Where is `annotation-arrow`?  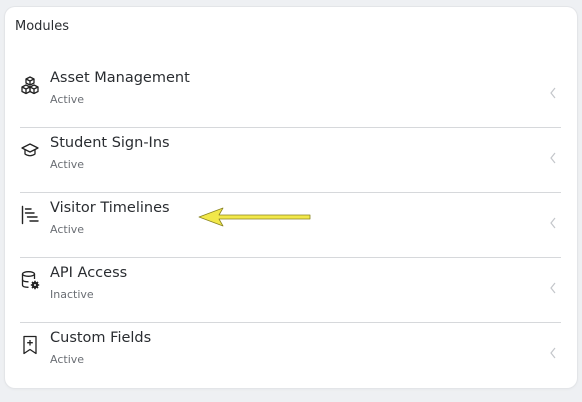
annotation-arrow is located at coordinates (254, 217).